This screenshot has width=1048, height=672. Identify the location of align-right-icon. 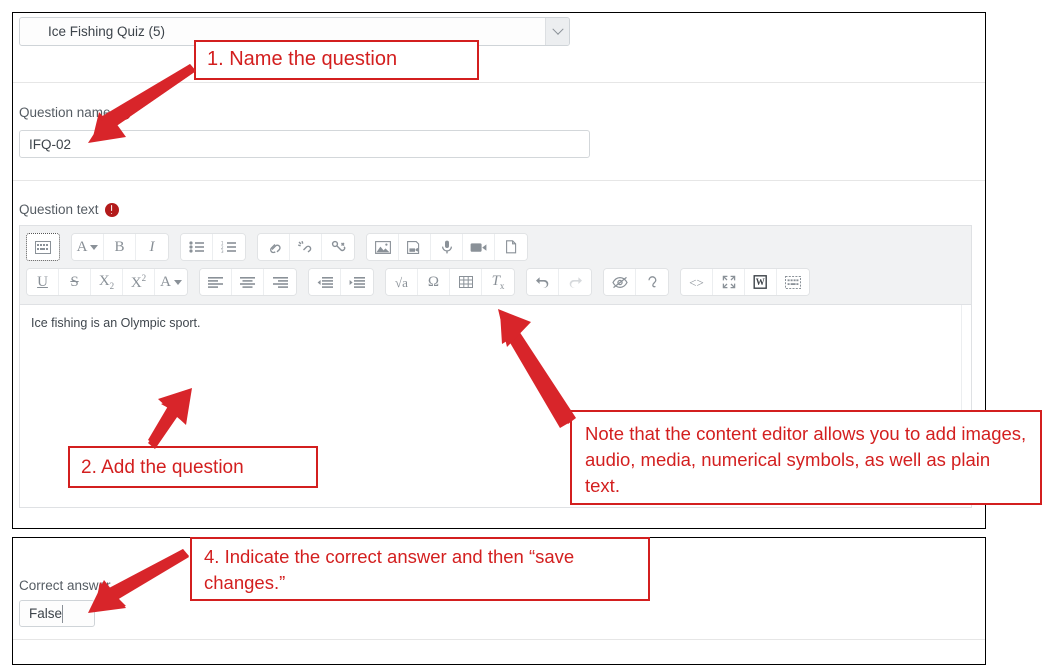
(280, 282).